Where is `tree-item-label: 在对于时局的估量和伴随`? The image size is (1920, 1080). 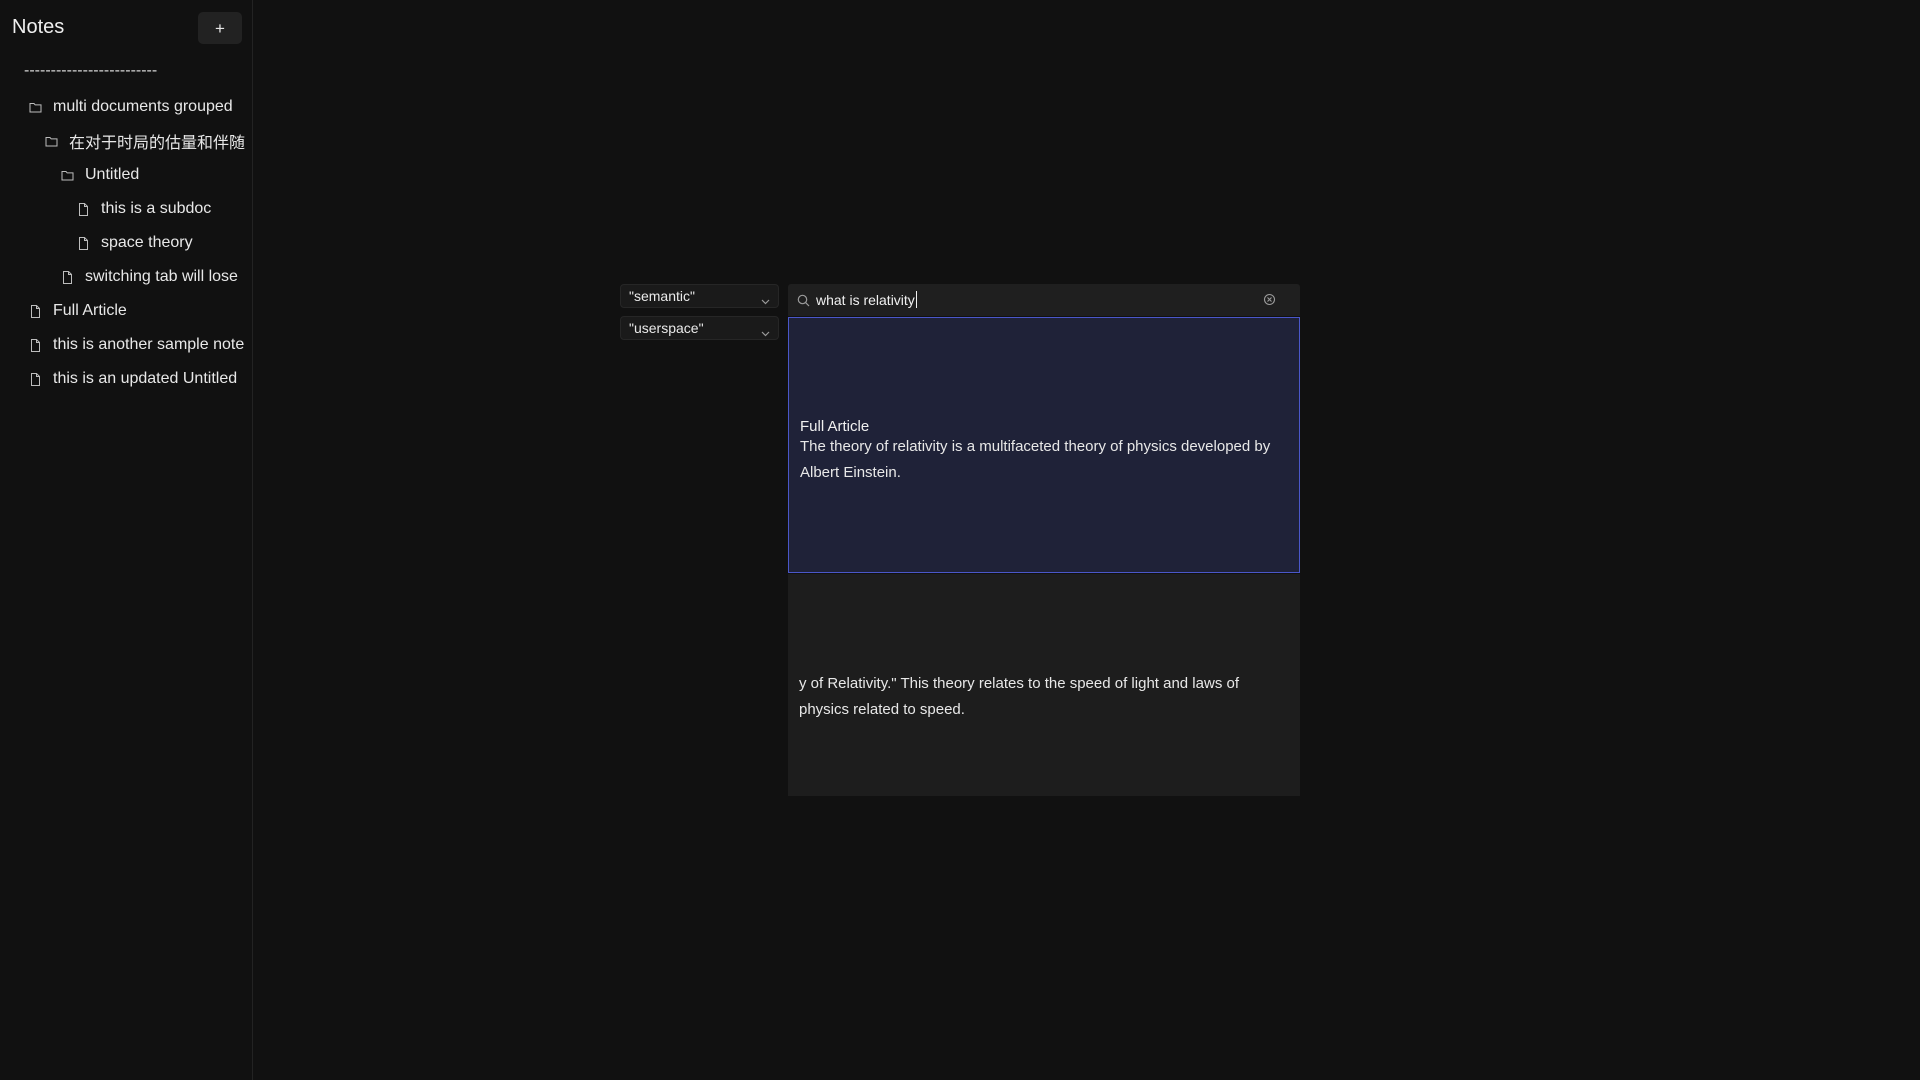 tree-item-label: 在对于时局的估量和伴随 is located at coordinates (157, 143).